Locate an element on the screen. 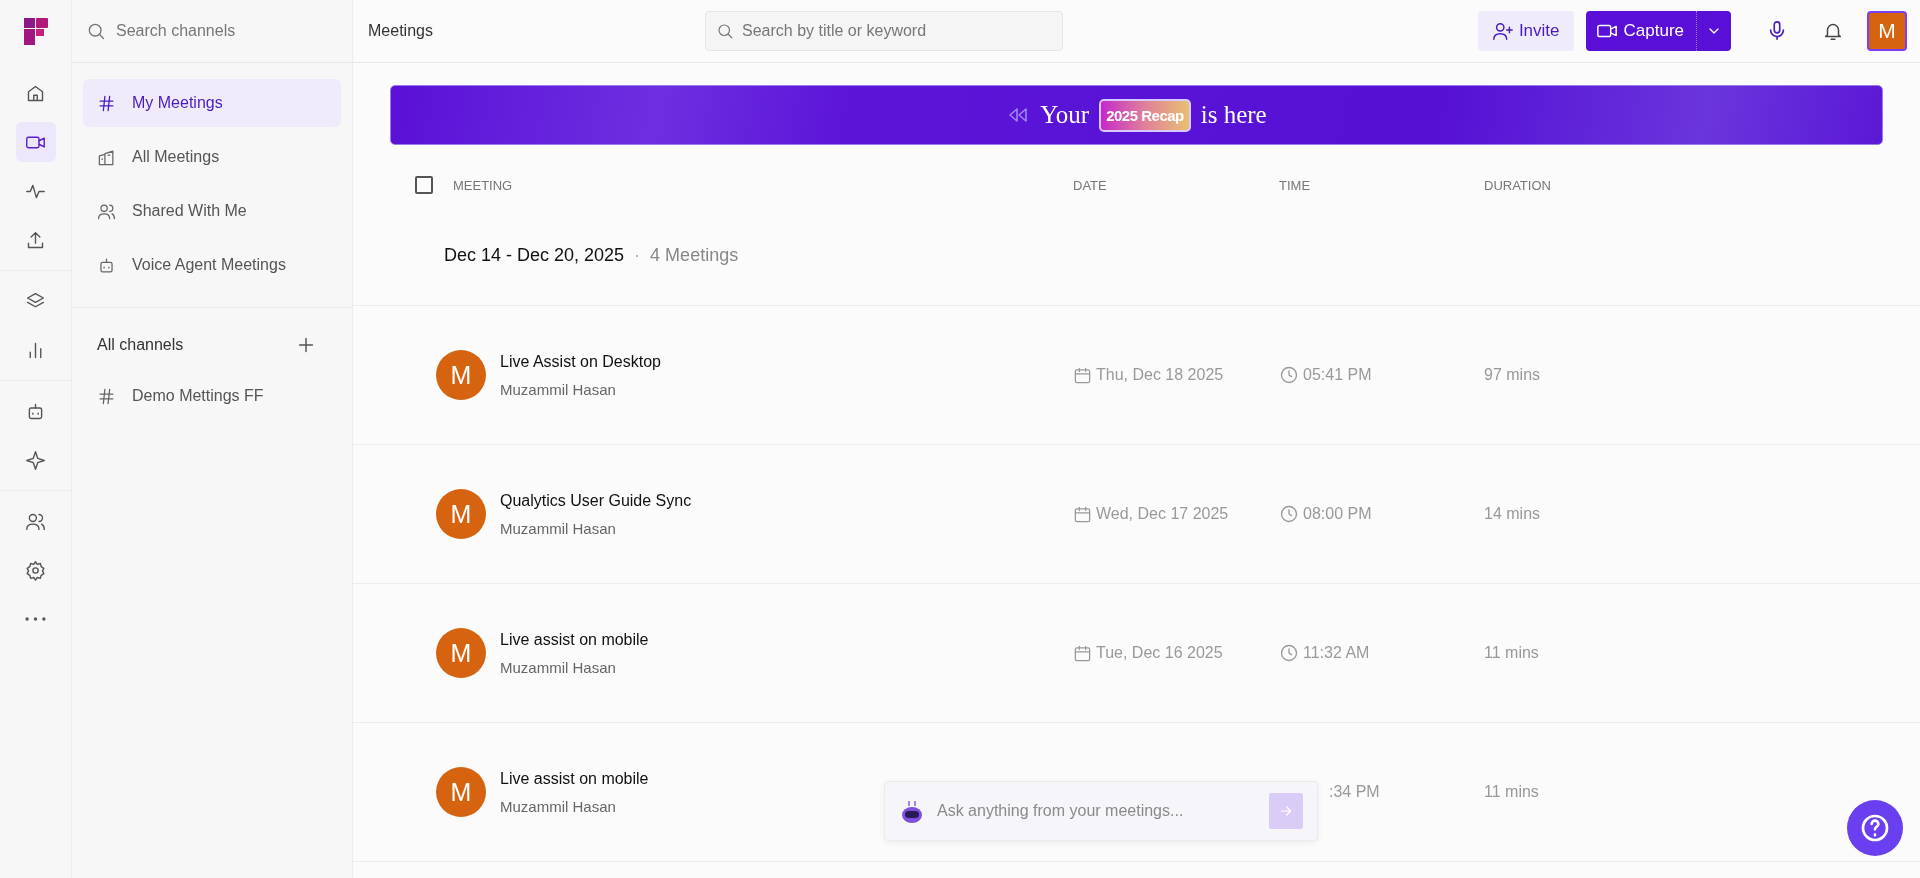 The height and width of the screenshot is (878, 1920). column-header: DURATION is located at coordinates (1518, 185).